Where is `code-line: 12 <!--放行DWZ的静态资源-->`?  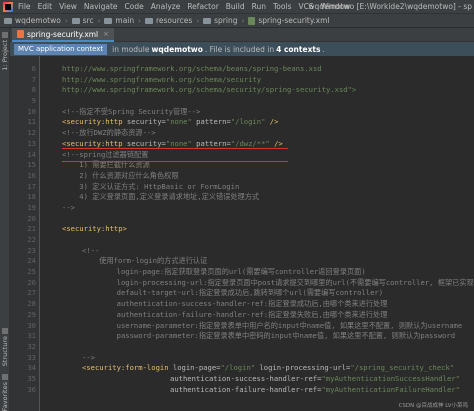 code-line: 12 <!--放行DWZ的静态资源--> is located at coordinates (91, 133).